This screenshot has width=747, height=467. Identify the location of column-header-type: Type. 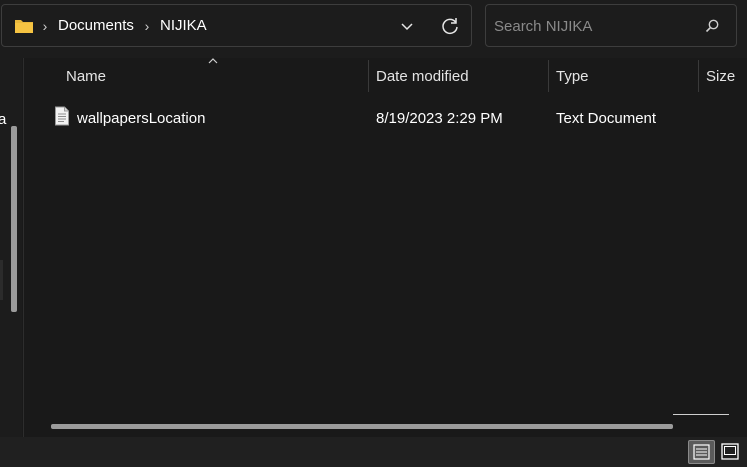
(572, 77).